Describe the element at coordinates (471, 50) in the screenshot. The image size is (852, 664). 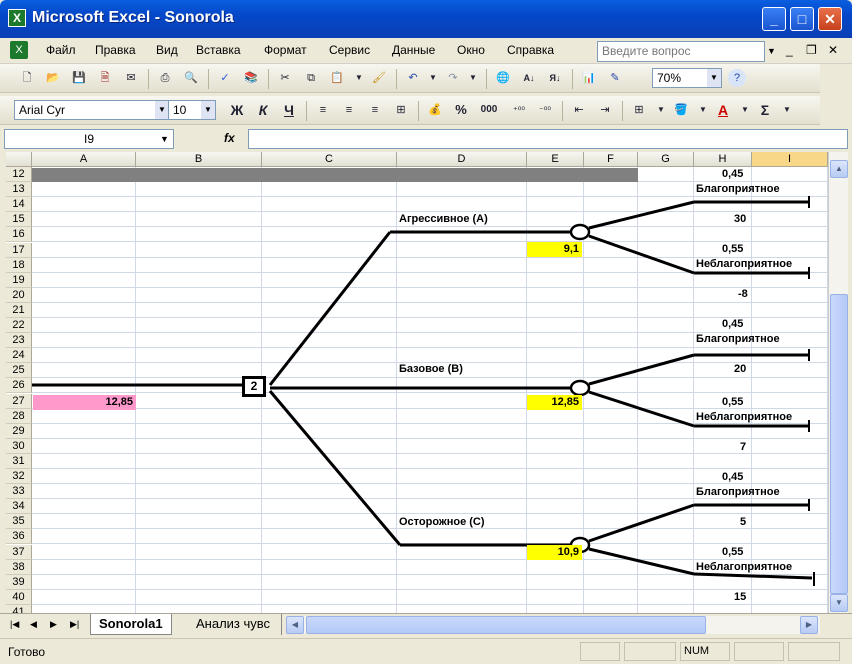
I see `menu-window: Окно` at that location.